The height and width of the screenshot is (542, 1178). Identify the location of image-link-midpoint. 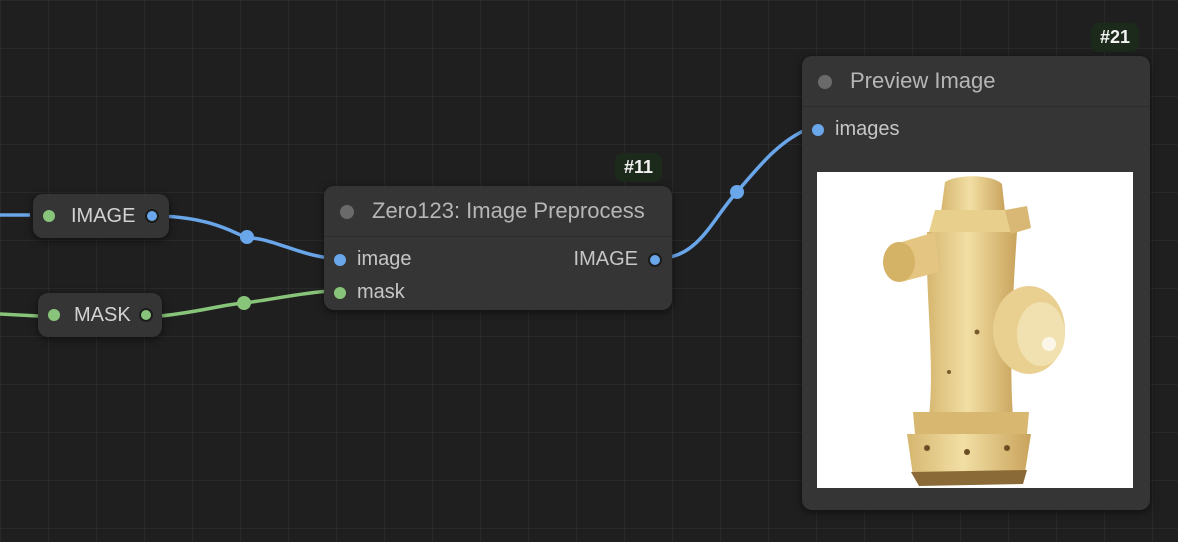
(247, 237).